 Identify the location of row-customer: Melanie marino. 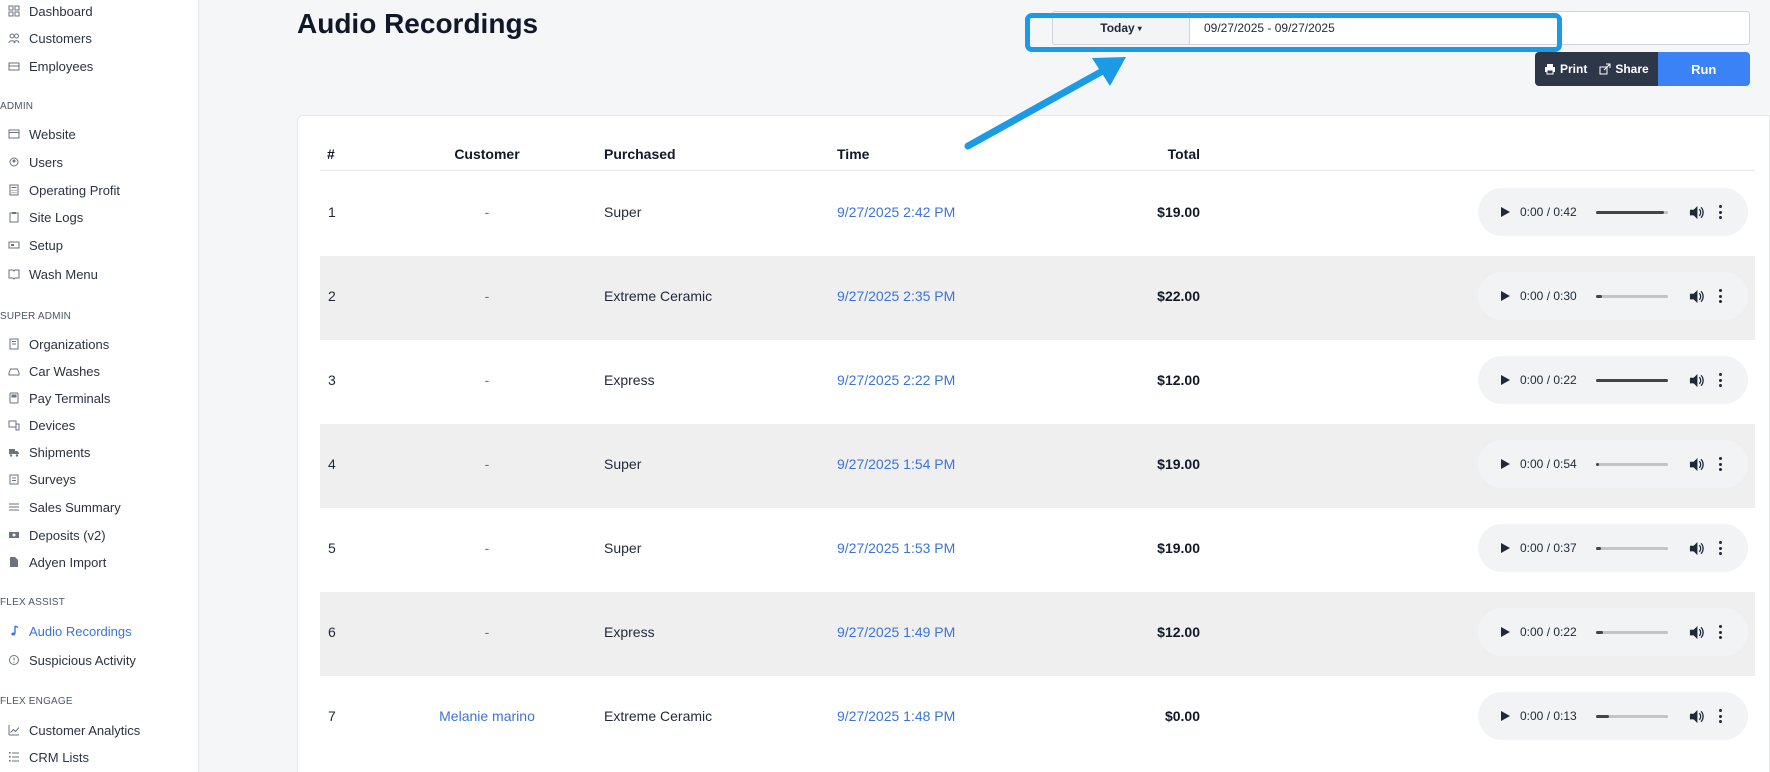
(487, 716).